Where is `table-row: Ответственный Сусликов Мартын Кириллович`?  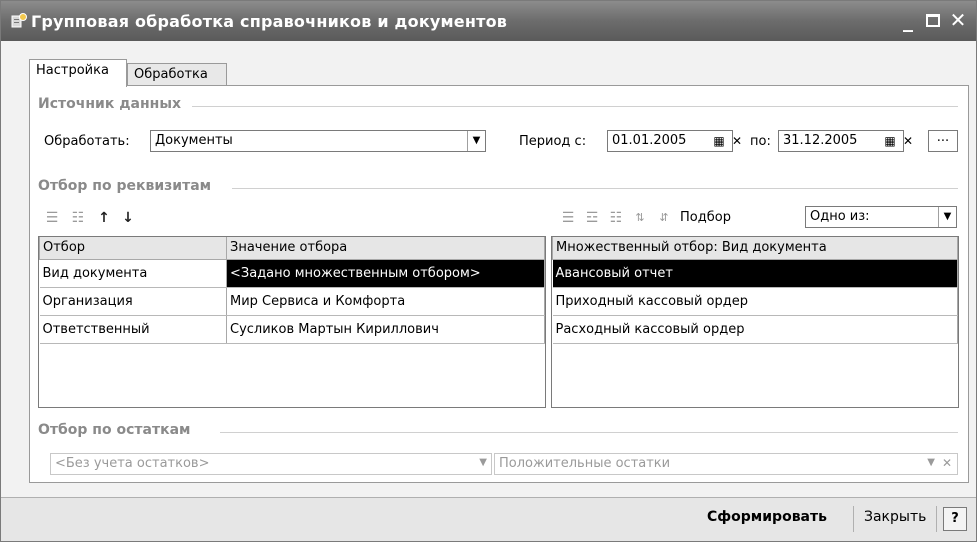 table-row: Ответственный Сусликов Мартын Кириллович is located at coordinates (292, 329).